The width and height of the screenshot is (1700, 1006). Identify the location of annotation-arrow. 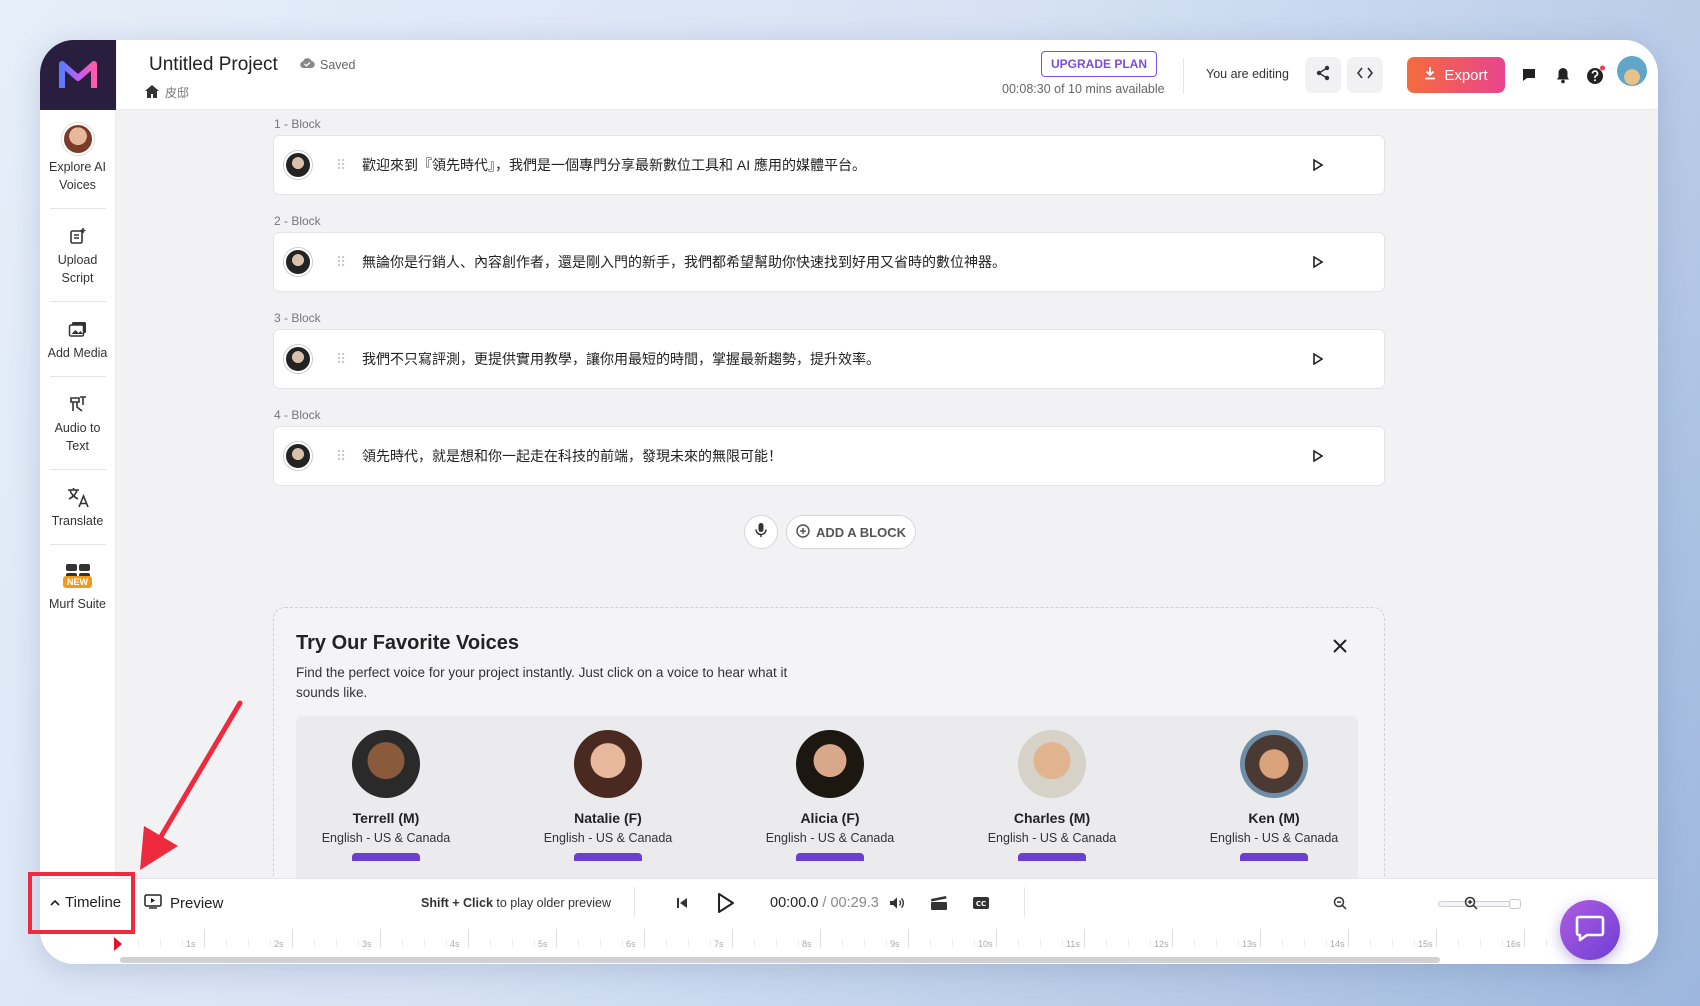
(191, 785).